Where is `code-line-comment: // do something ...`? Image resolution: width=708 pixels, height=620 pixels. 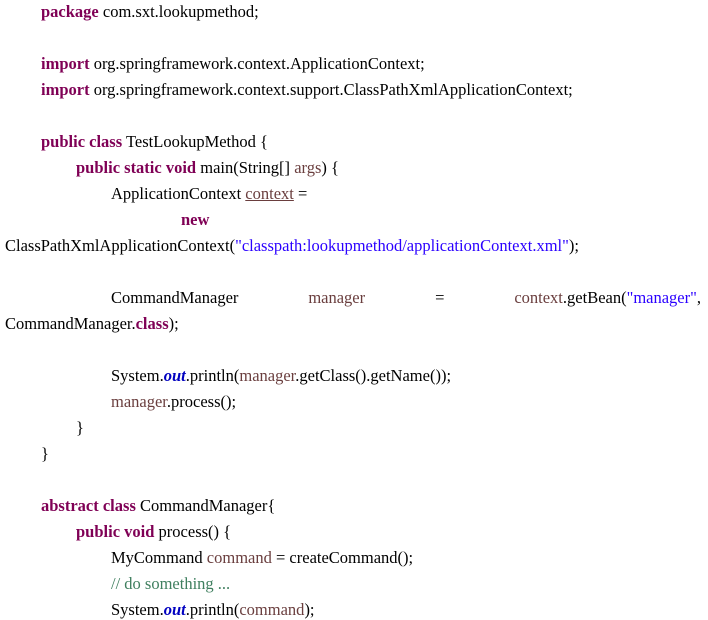
code-line-comment: // do something ... is located at coordinates (170, 584).